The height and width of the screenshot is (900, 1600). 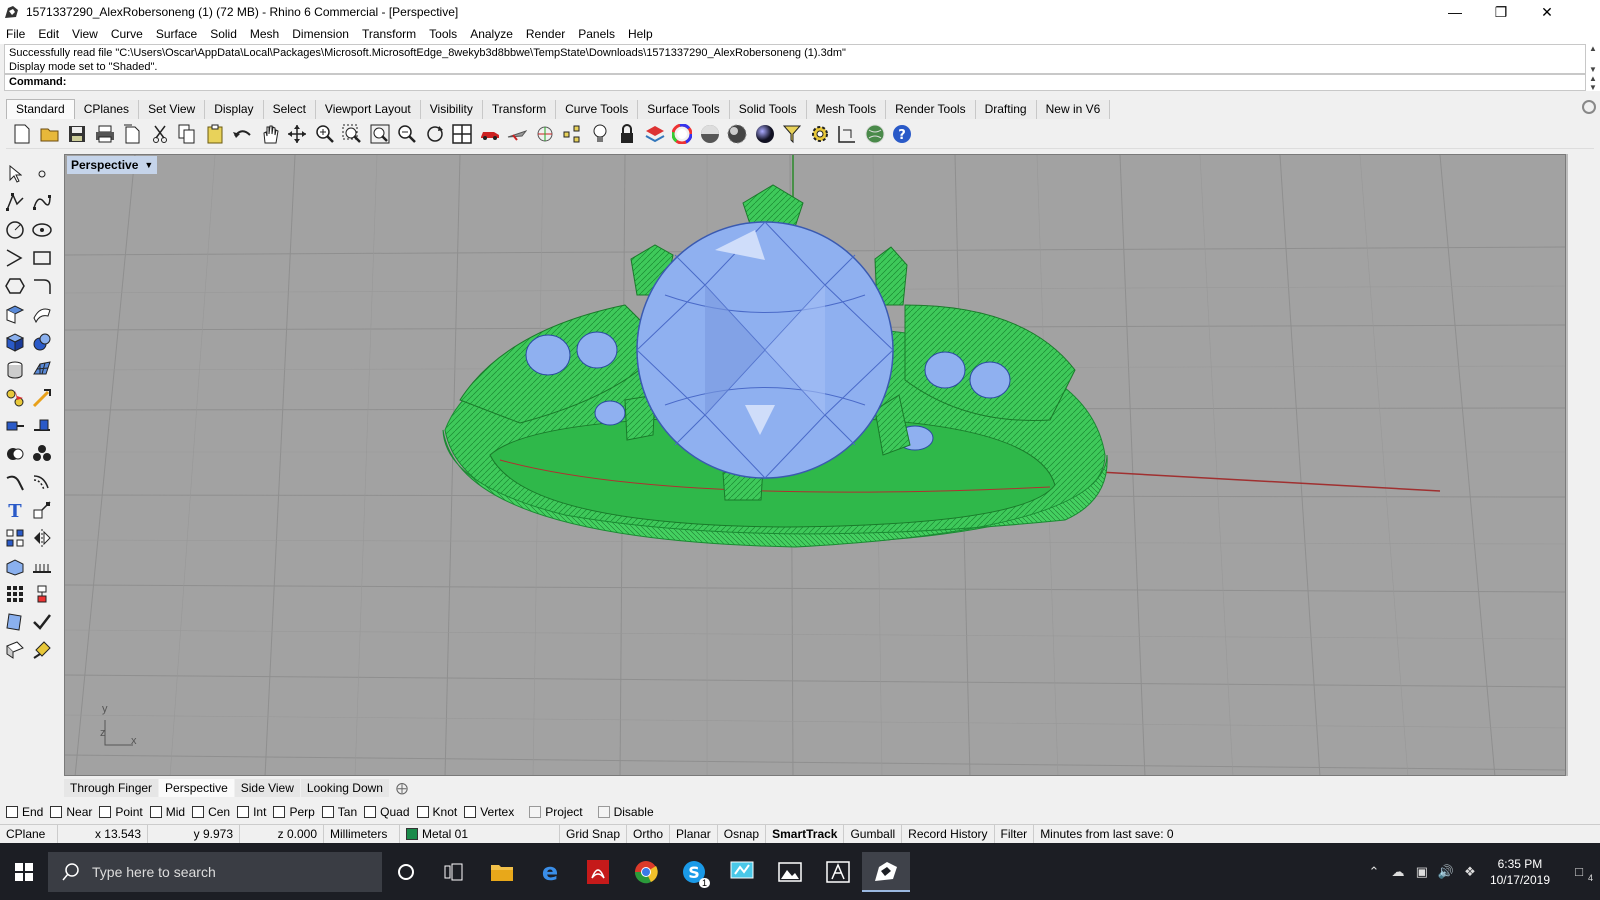 What do you see at coordinates (167, 812) in the screenshot?
I see `osnap-mid: Mid` at bounding box center [167, 812].